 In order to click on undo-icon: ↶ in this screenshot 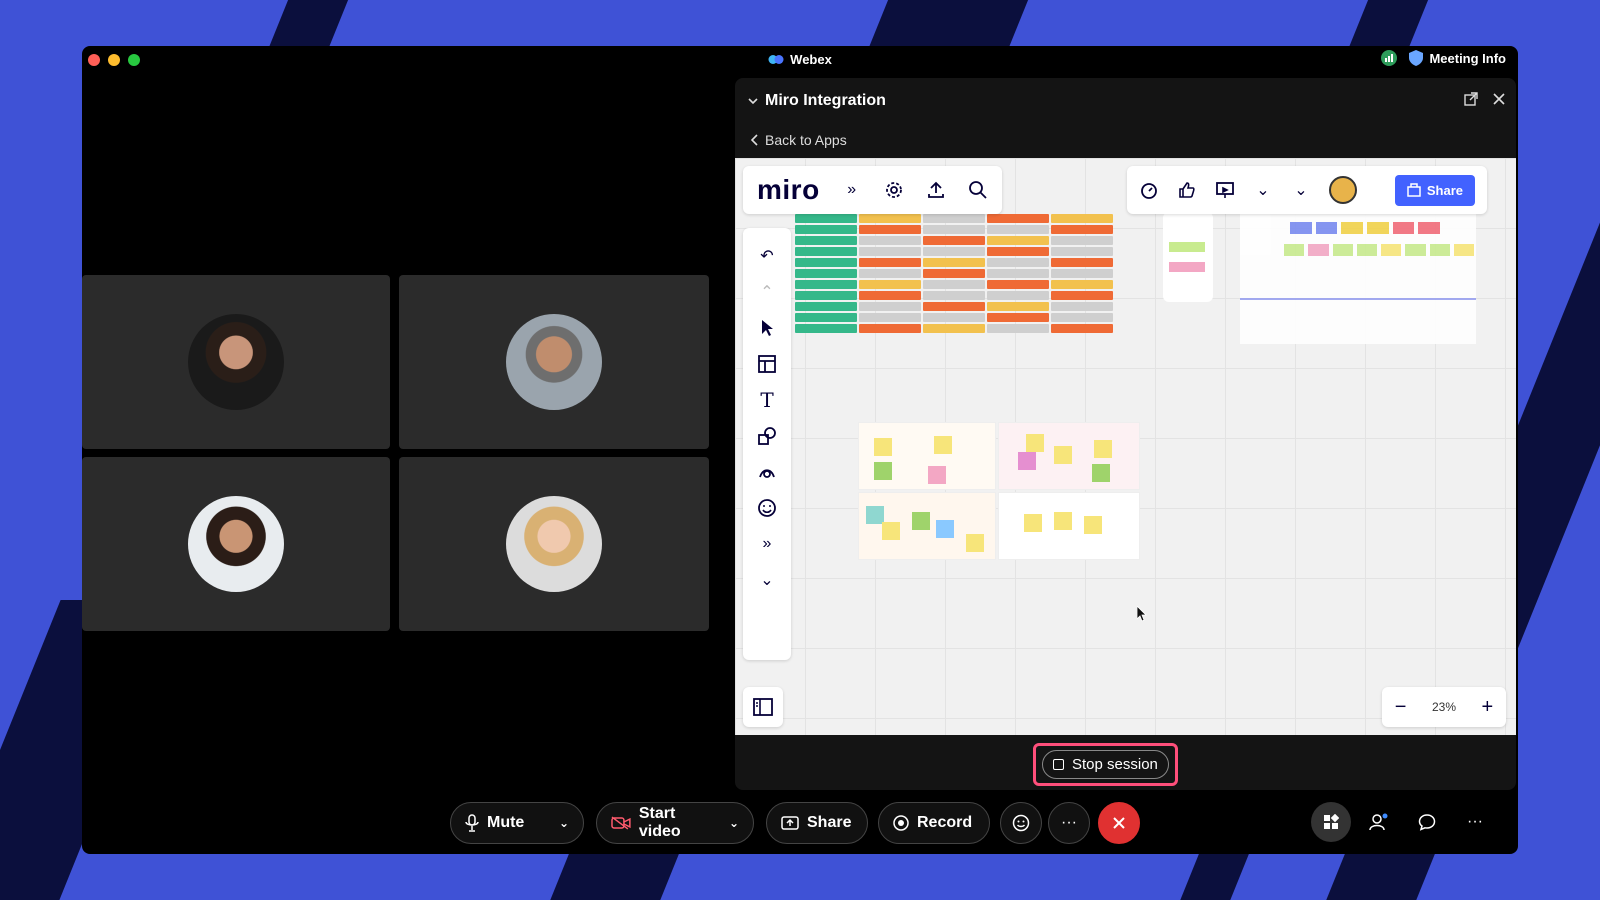, I will do `click(767, 256)`.